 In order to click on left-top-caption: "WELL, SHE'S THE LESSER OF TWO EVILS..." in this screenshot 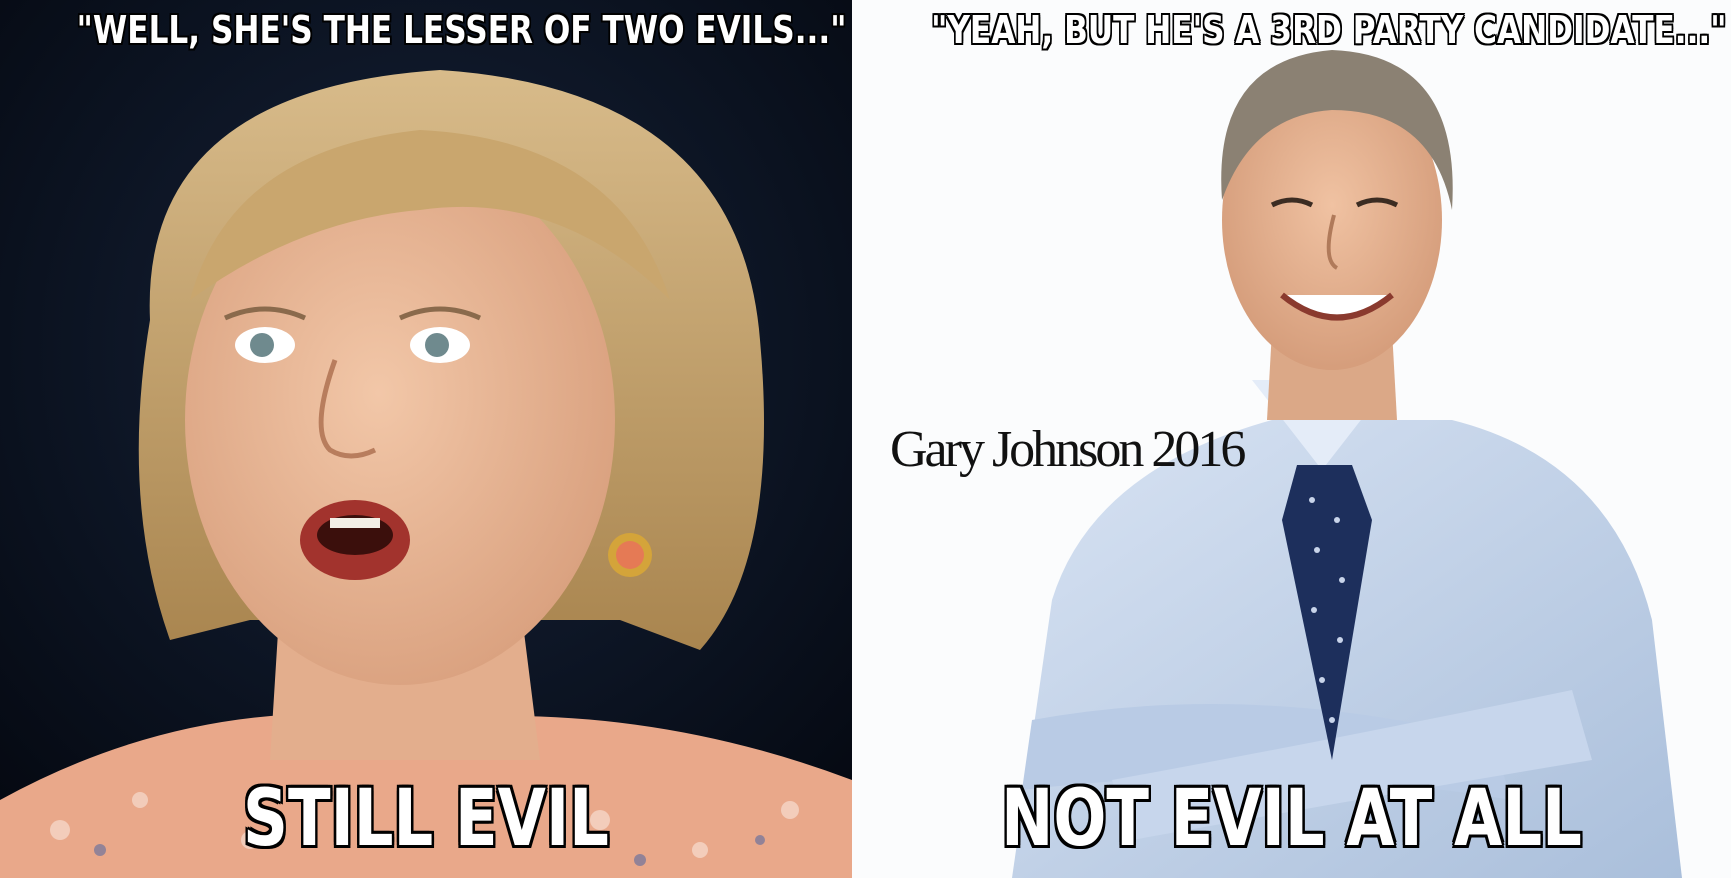, I will do `click(461, 30)`.